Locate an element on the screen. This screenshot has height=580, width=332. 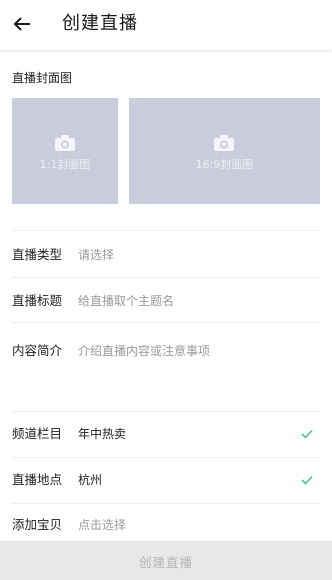
create-live-button-label: 创建直播 is located at coordinates (165, 562).